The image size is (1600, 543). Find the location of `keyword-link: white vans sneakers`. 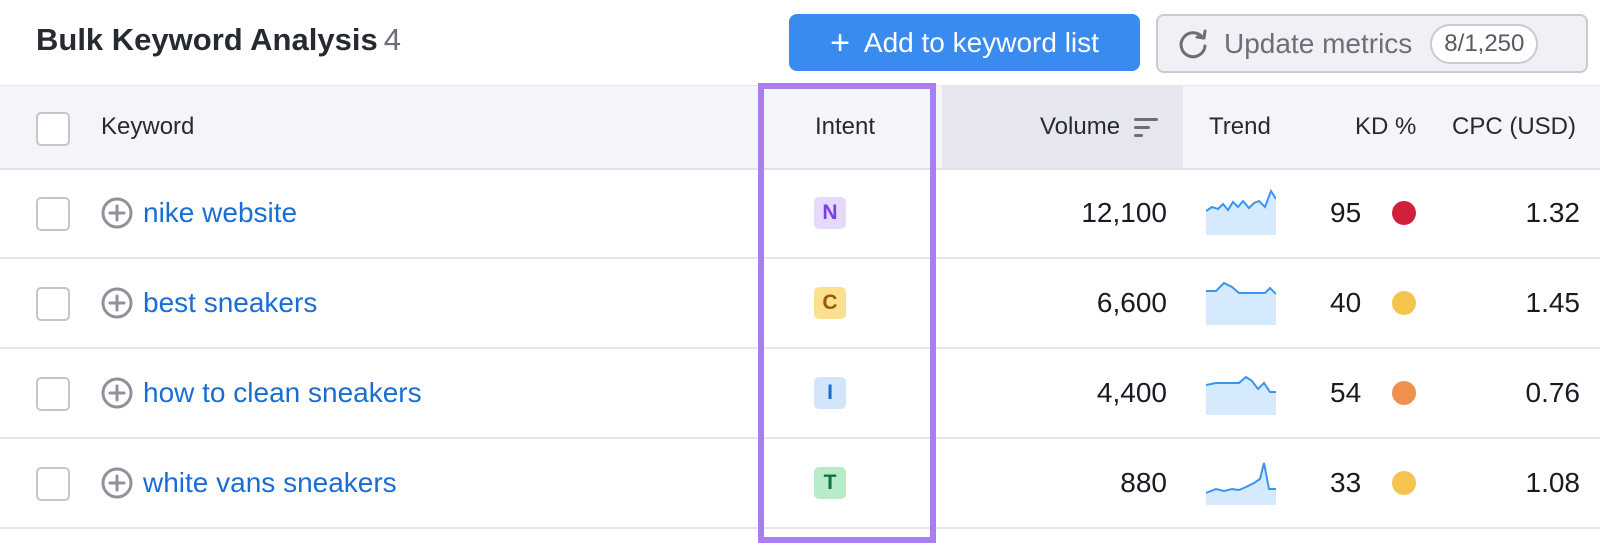

keyword-link: white vans sneakers is located at coordinates (249, 483).